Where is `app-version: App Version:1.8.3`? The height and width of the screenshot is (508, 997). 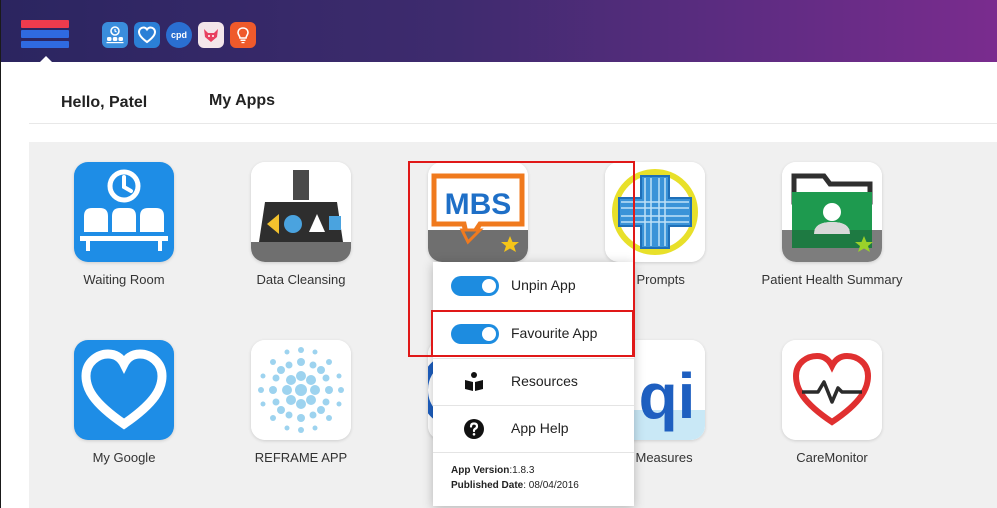
app-version: App Version:1.8.3 is located at coordinates (492, 470).